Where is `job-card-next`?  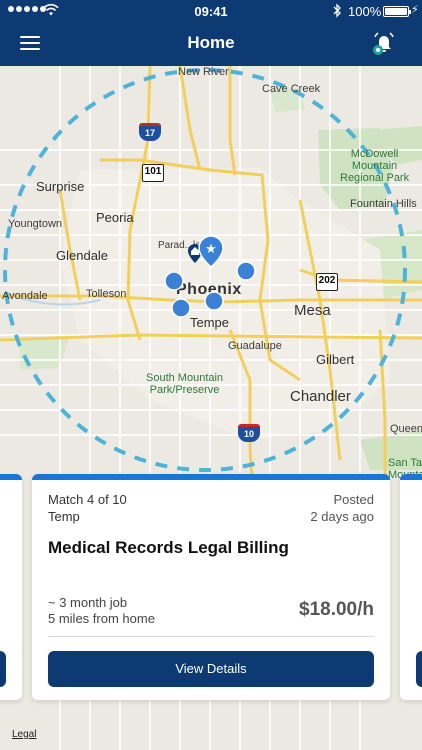
job-card-next is located at coordinates (411, 587).